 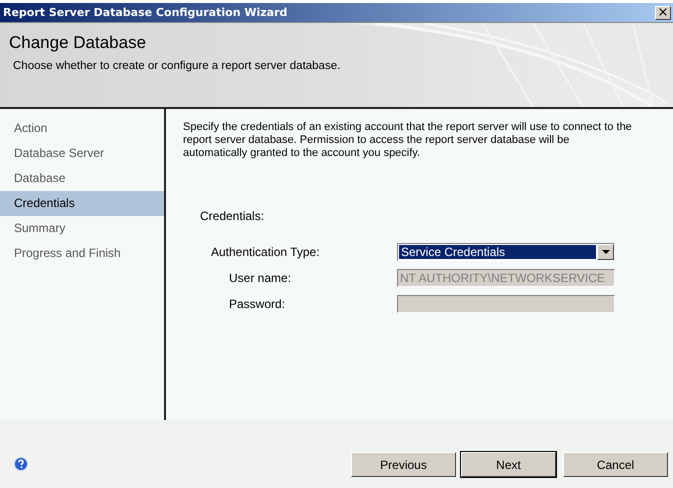 What do you see at coordinates (260, 278) in the screenshot?
I see `field-label: User name:` at bounding box center [260, 278].